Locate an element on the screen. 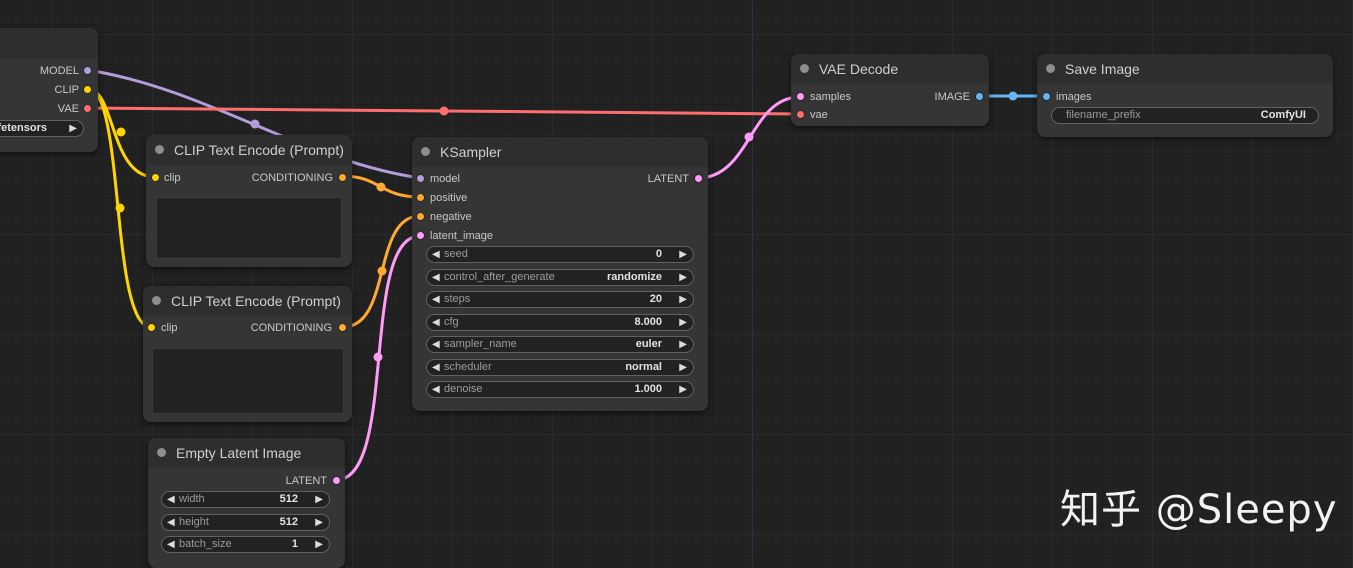  node-title-bar is located at coordinates (49, 43).